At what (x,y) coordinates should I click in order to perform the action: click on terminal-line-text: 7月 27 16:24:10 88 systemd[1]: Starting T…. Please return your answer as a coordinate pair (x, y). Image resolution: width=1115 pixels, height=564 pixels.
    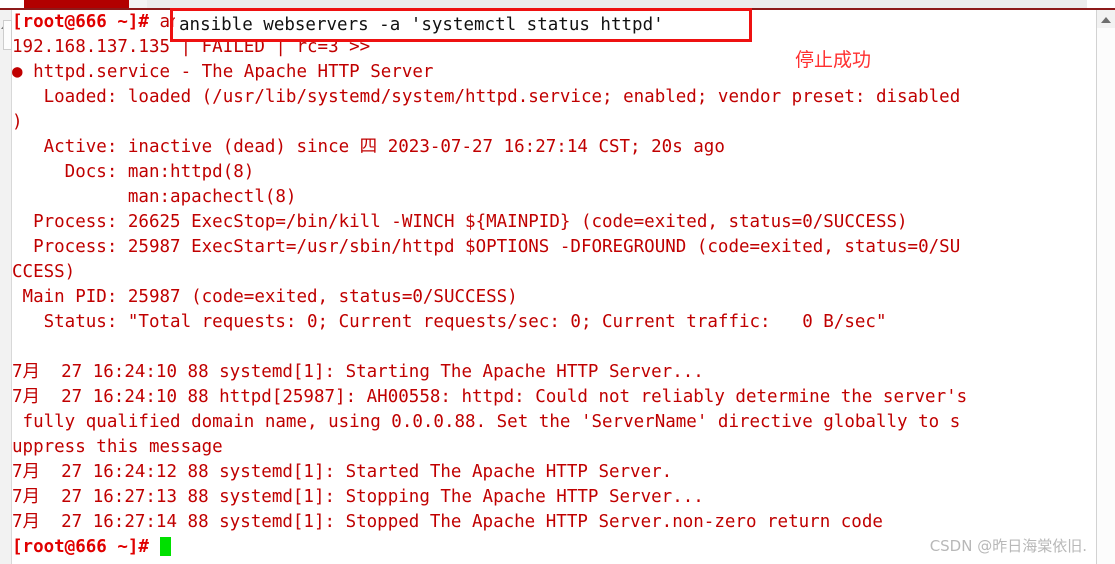
    Looking at the image, I should click on (358, 372).